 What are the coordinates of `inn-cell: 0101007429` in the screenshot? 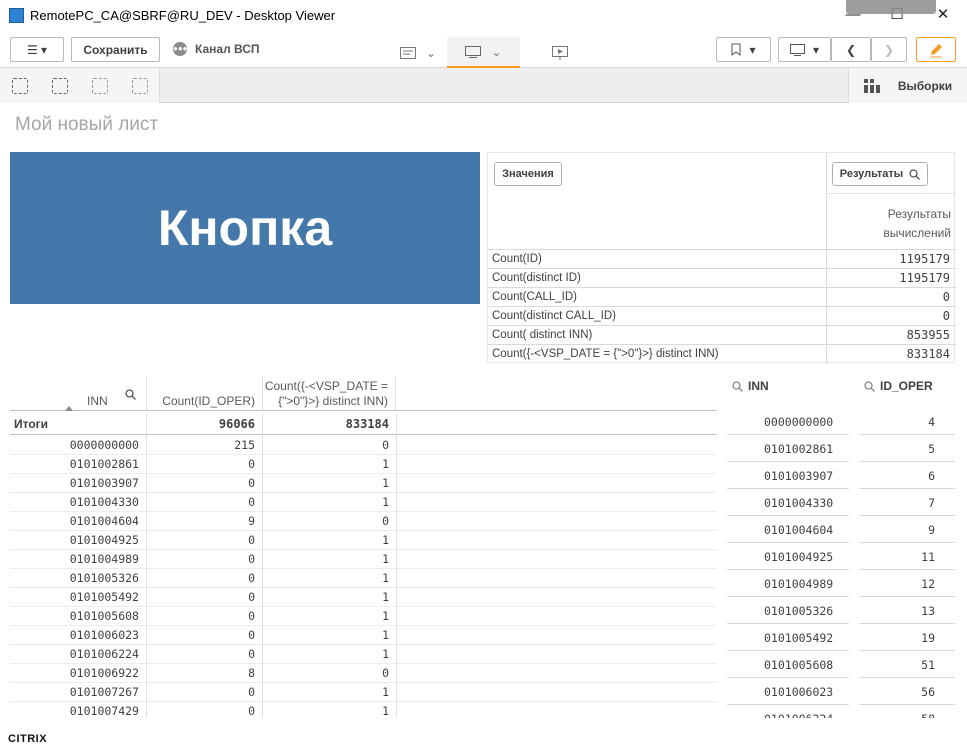 It's located at (78, 710).